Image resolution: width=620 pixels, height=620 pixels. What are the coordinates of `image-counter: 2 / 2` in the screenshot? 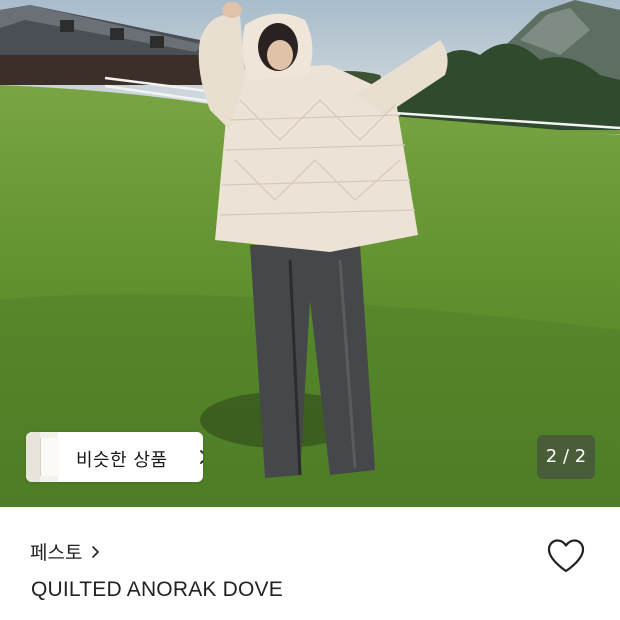 It's located at (566, 457).